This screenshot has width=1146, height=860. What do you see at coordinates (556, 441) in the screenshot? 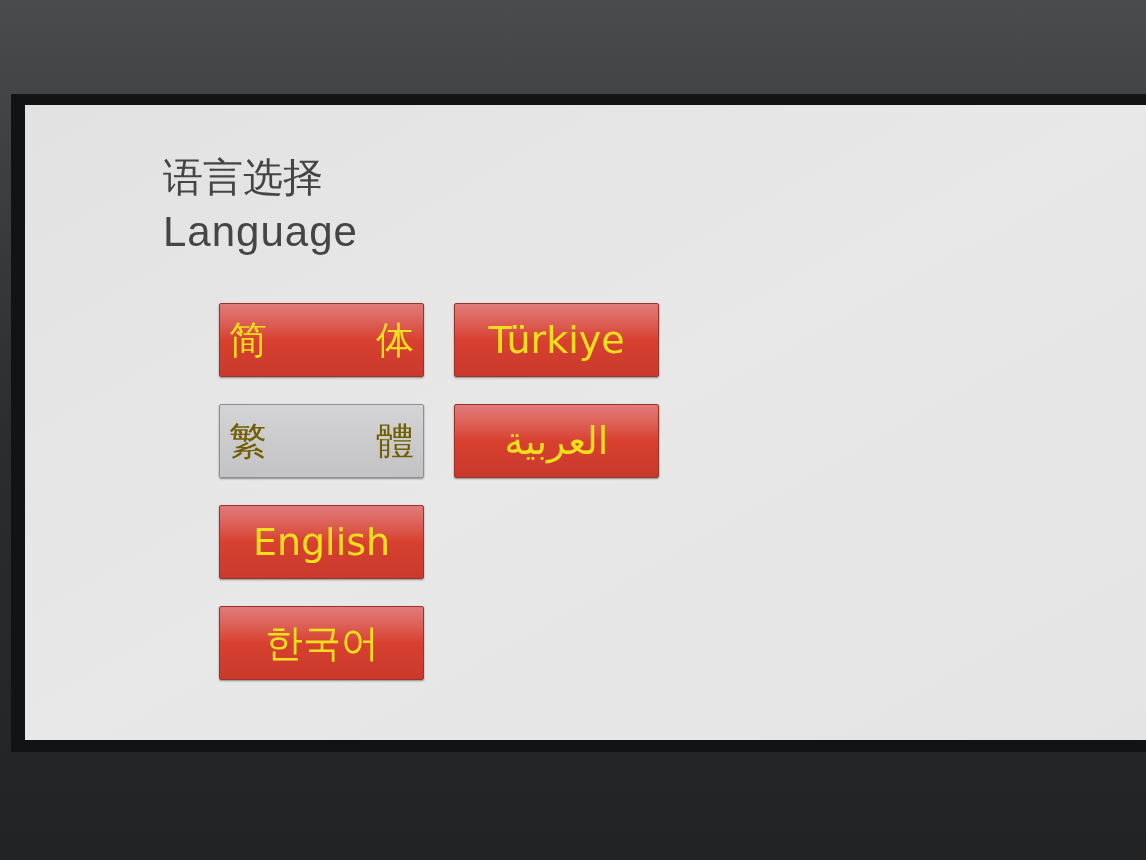
I see `language-button: العربية` at bounding box center [556, 441].